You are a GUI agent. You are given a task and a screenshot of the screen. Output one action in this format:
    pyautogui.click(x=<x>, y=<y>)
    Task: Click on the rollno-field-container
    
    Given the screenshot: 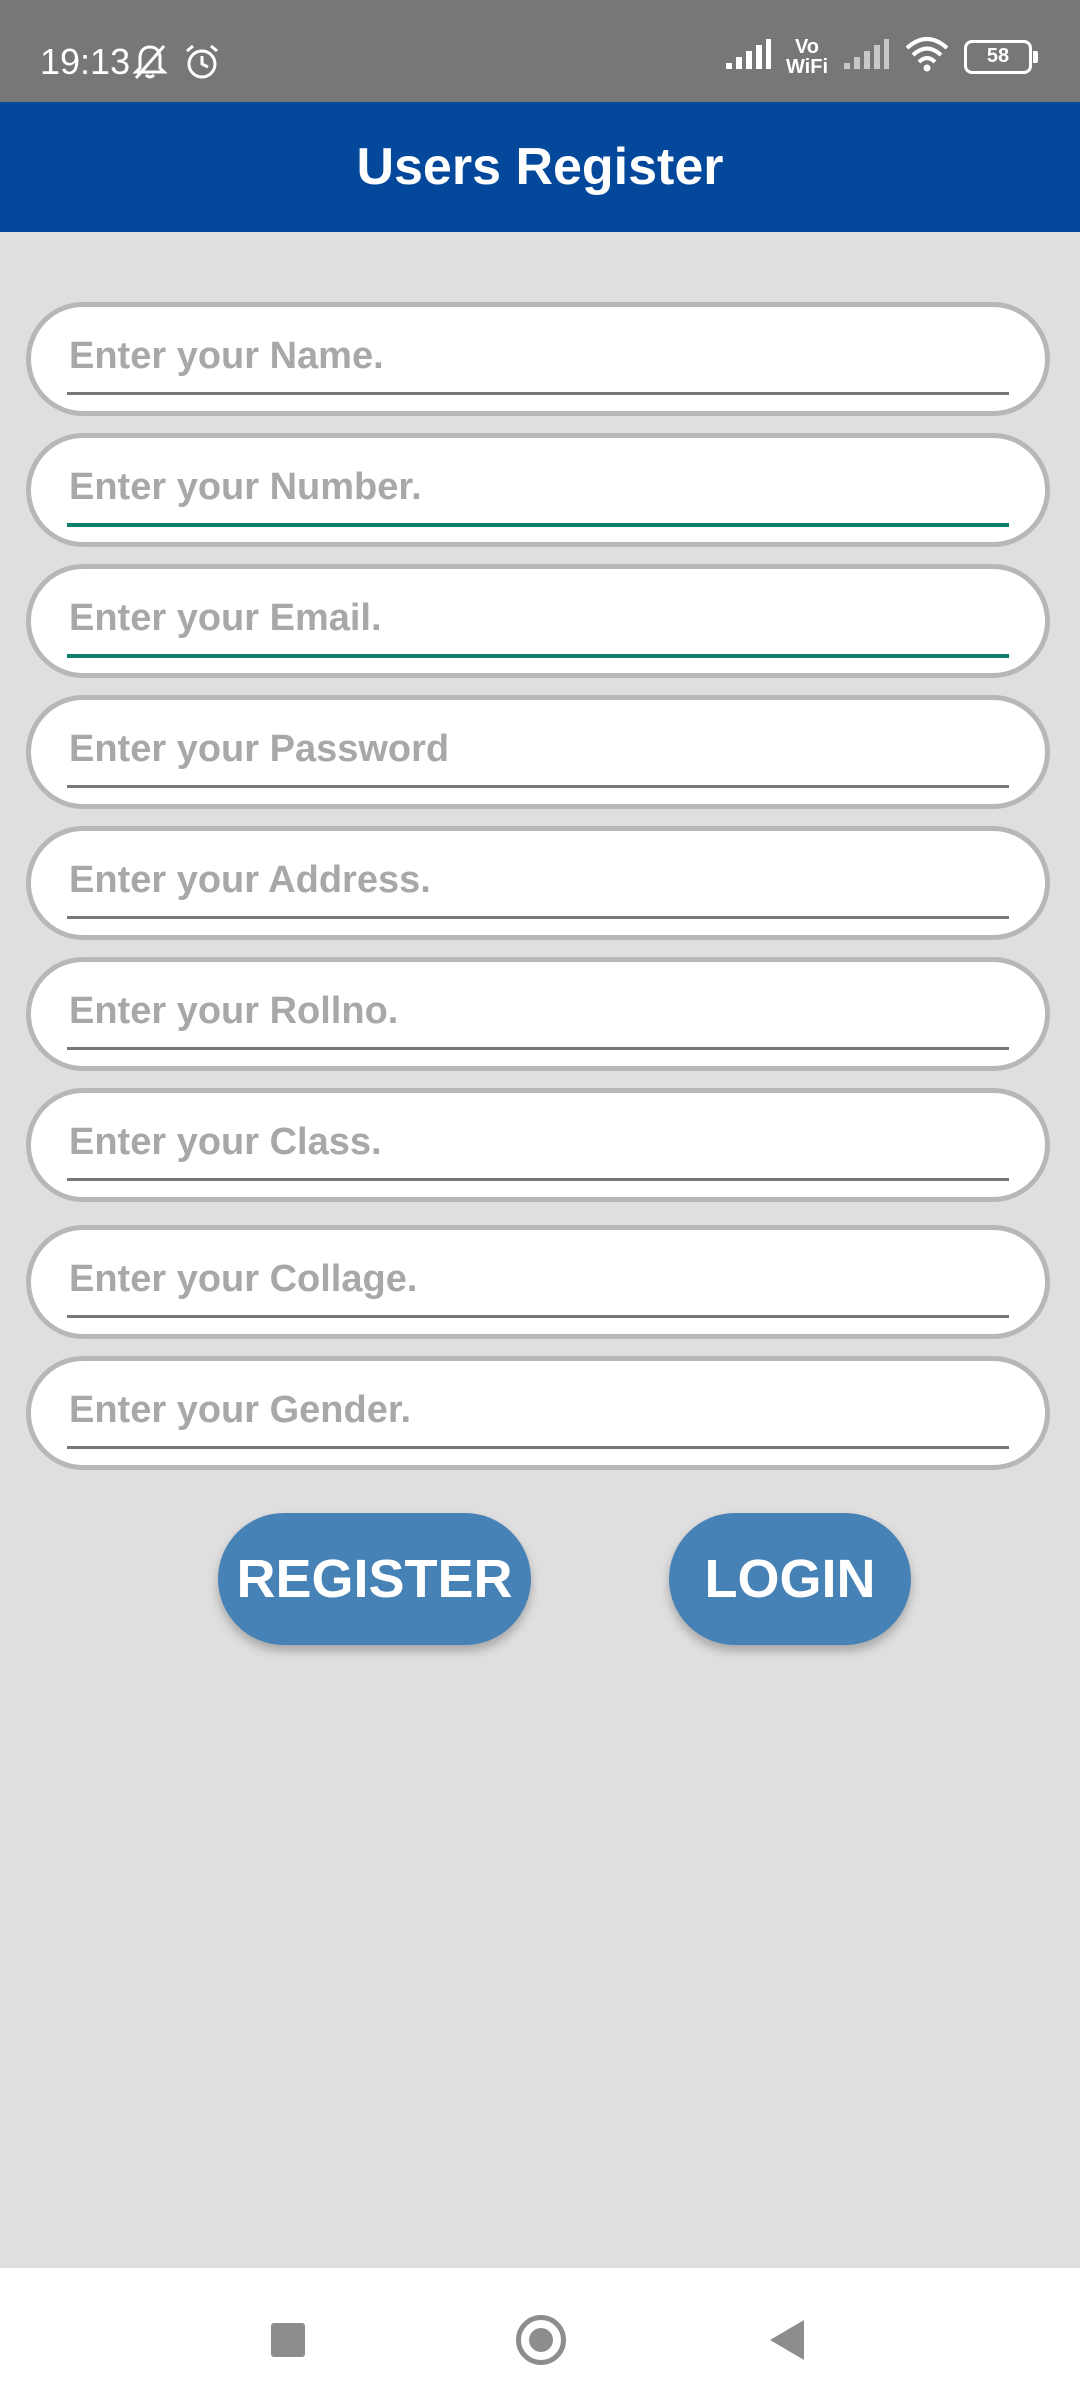 What is the action you would take?
    pyautogui.click(x=538, y=1014)
    